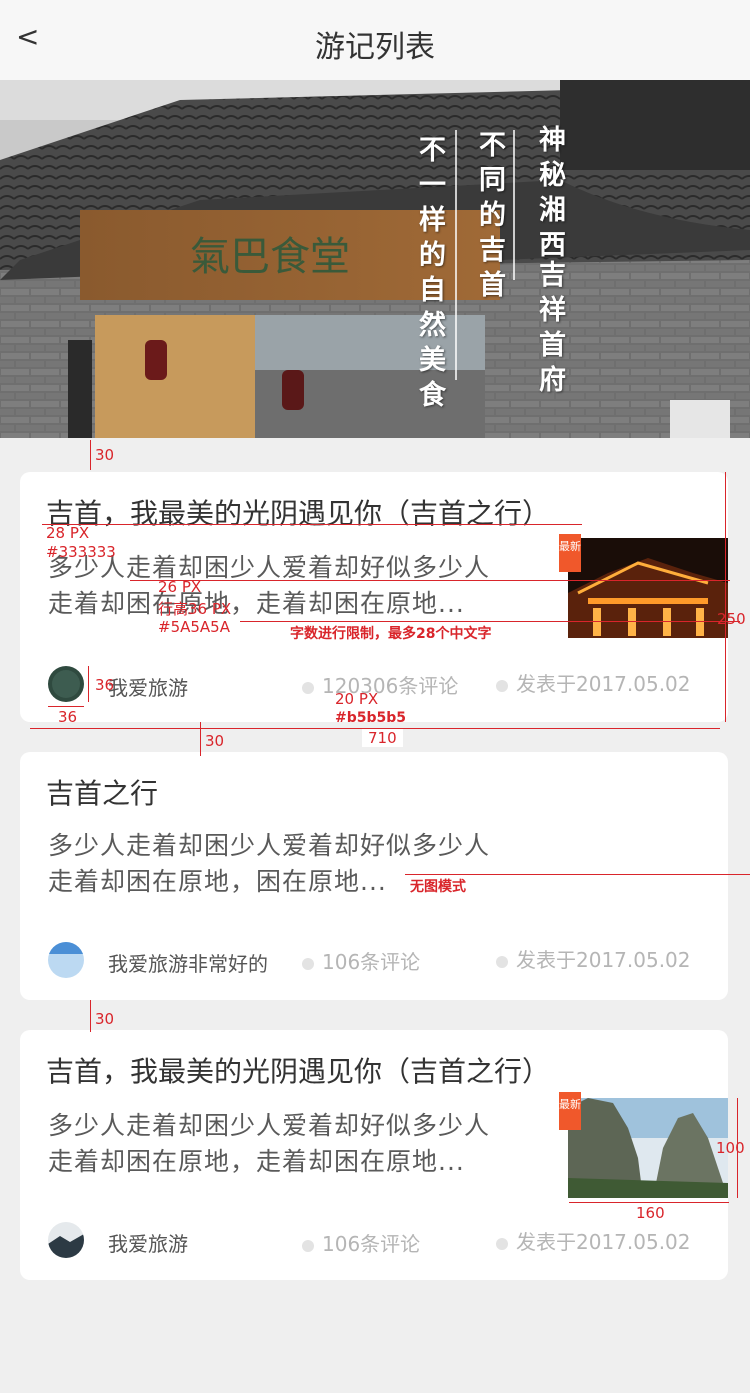 The width and height of the screenshot is (750, 1393). What do you see at coordinates (725, 597) in the screenshot?
I see `spec-height-line` at bounding box center [725, 597].